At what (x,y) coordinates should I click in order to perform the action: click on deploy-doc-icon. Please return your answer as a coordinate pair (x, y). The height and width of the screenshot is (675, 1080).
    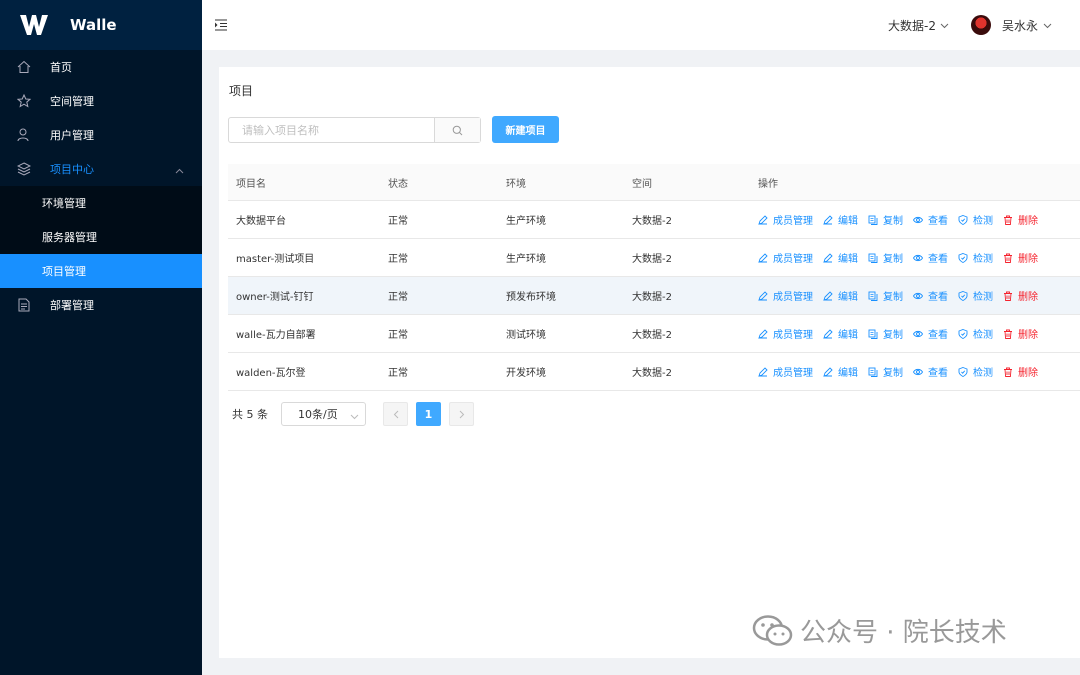
    Looking at the image, I should click on (24, 305).